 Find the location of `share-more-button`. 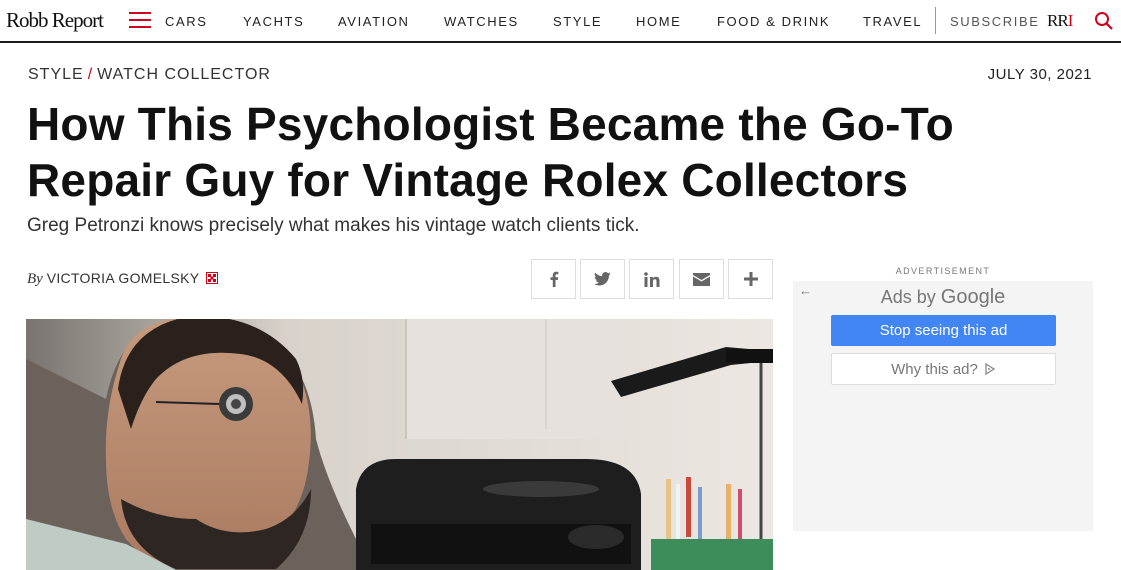

share-more-button is located at coordinates (750, 279).